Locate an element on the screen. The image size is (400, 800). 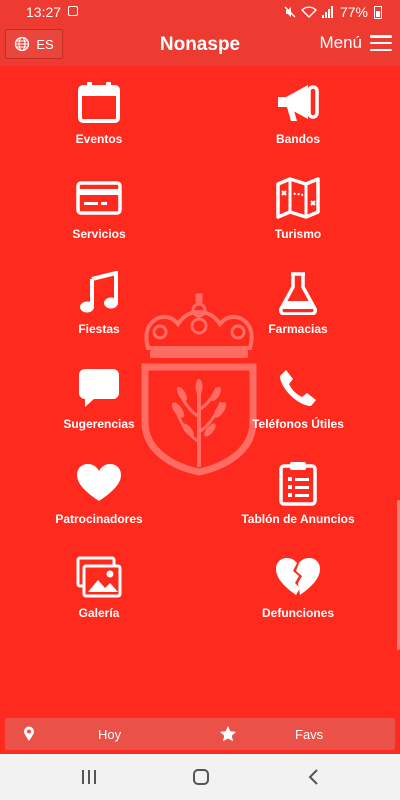
heart-icon is located at coordinates (99, 483).